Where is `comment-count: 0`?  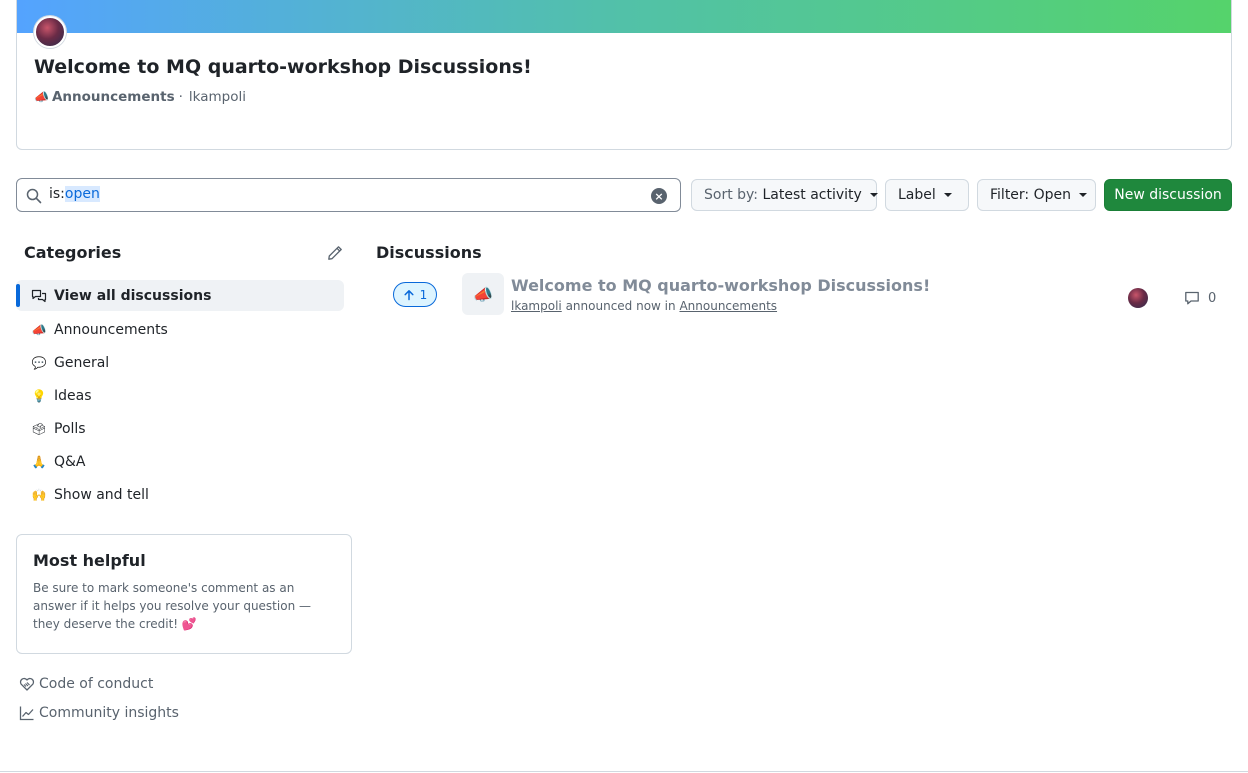
comment-count: 0 is located at coordinates (1200, 298).